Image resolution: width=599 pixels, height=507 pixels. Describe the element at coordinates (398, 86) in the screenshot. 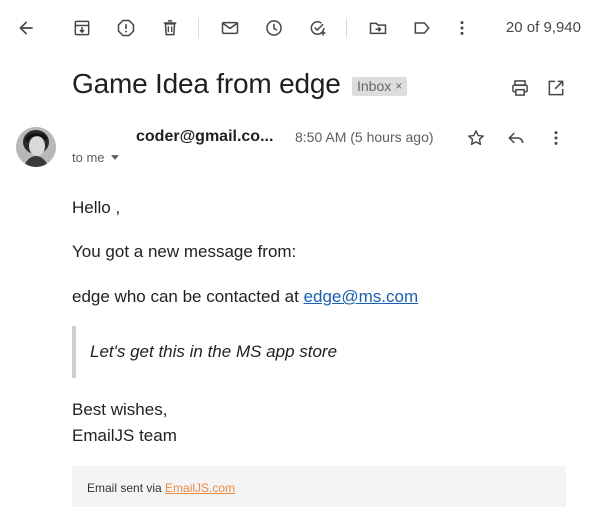

I see `remove-label-icon: ×` at that location.